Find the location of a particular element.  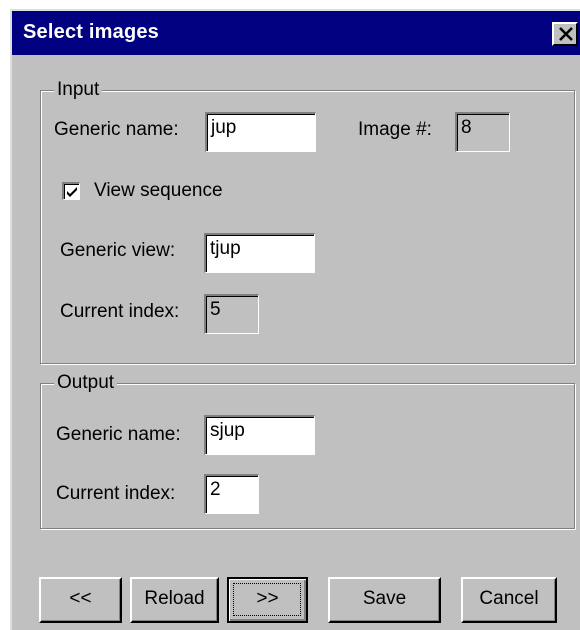

input-current-index-field: 5 is located at coordinates (231, 314).